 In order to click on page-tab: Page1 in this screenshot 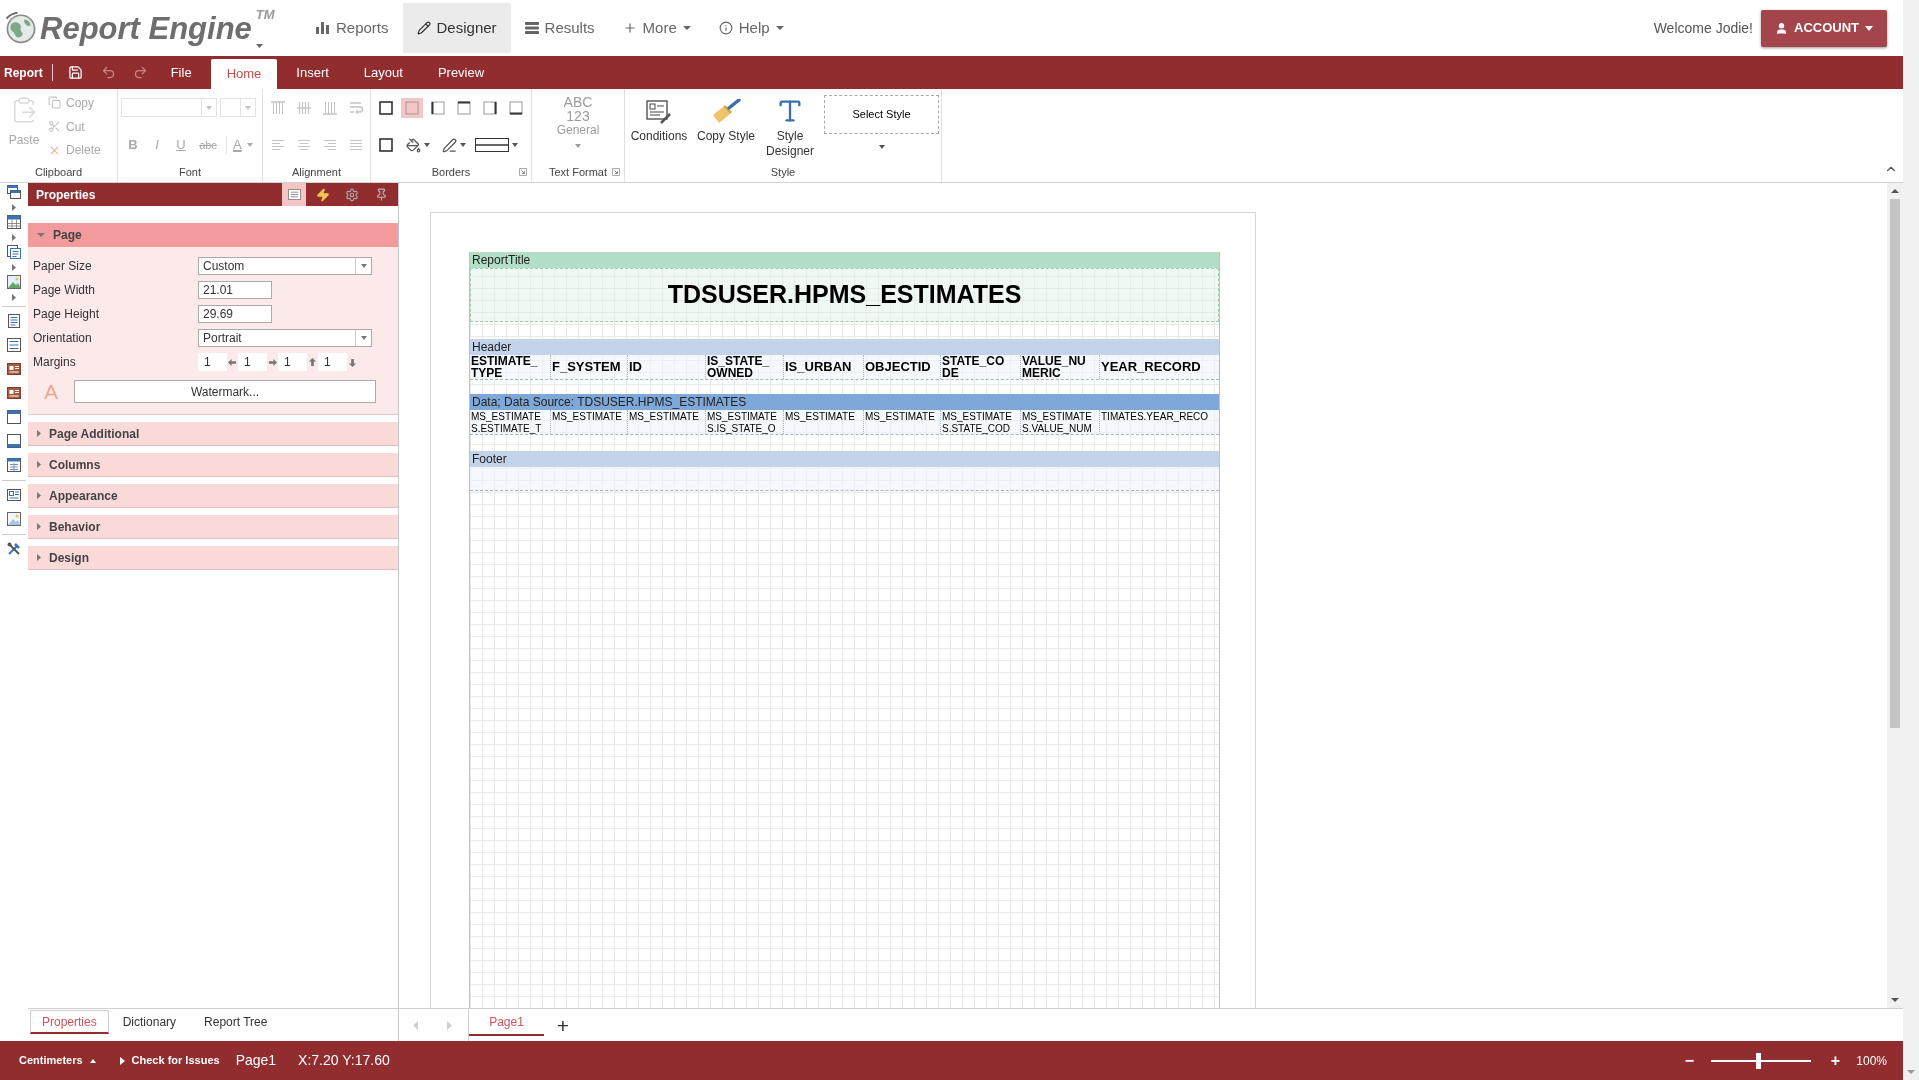, I will do `click(506, 1022)`.